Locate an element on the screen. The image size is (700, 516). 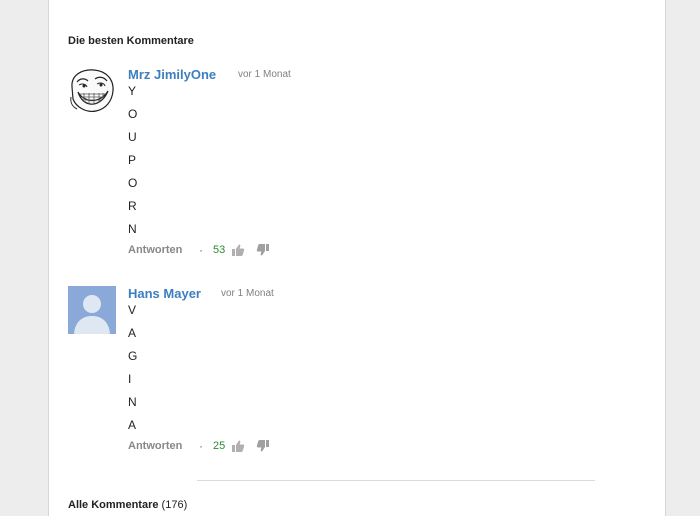
default-user-icon is located at coordinates (92, 310).